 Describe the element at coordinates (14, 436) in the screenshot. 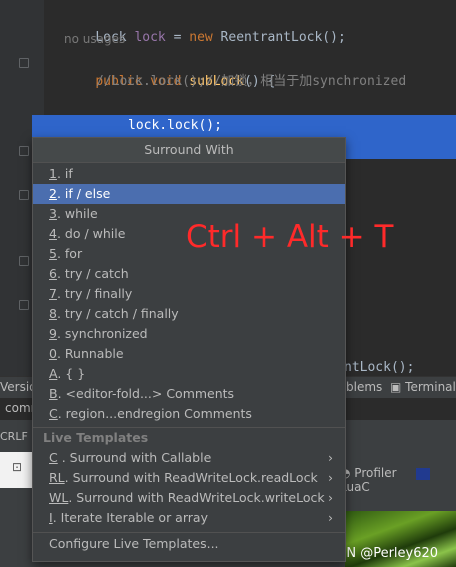

I see `line-separator-status: CRLF` at that location.